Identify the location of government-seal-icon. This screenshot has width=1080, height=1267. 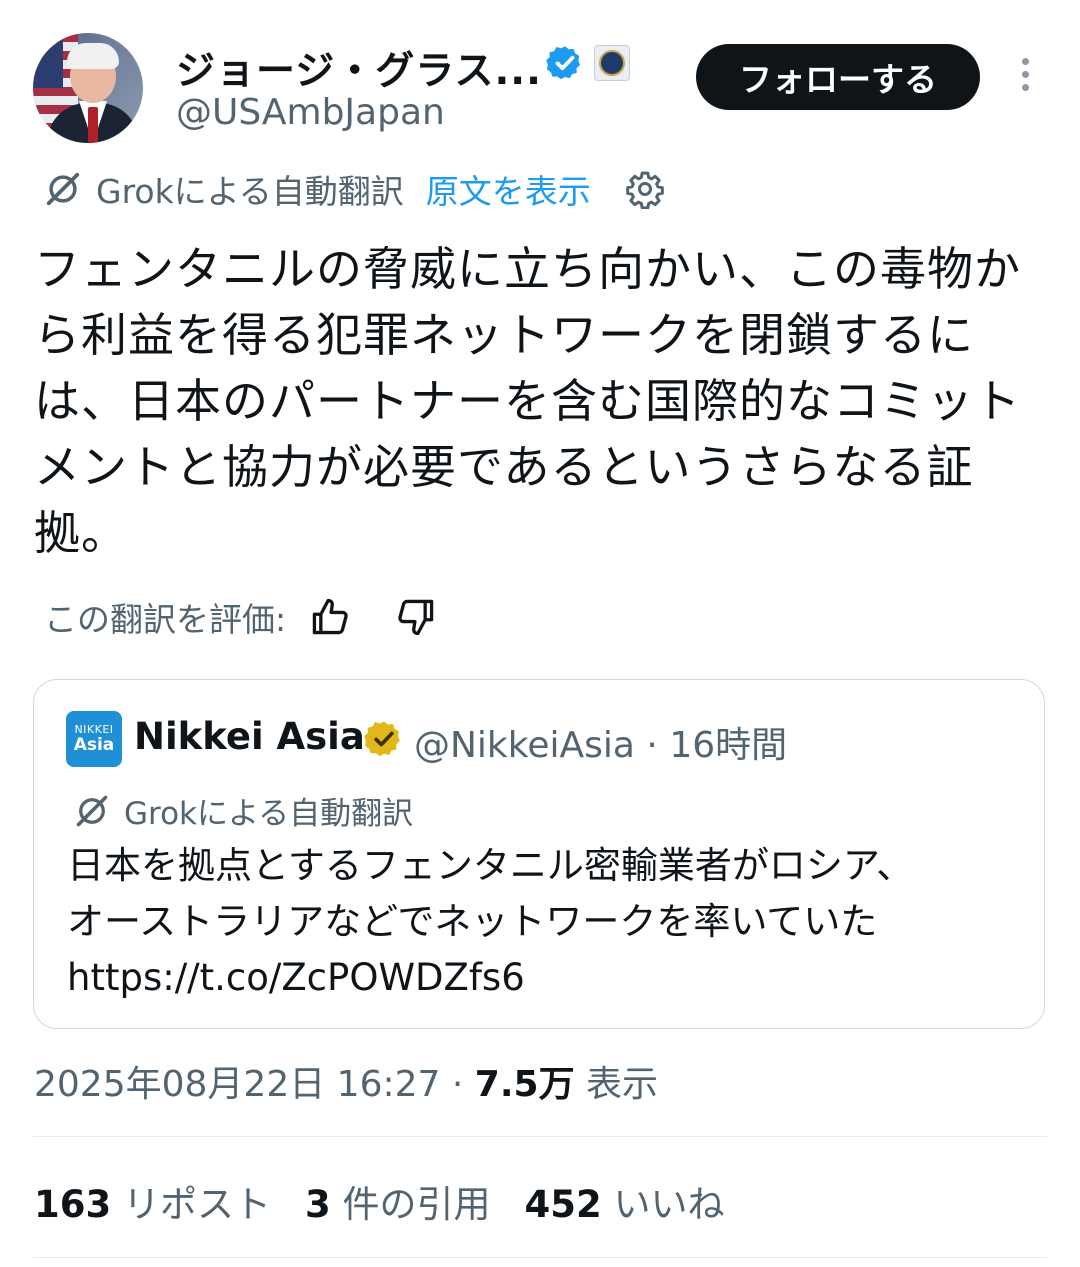
(612, 63).